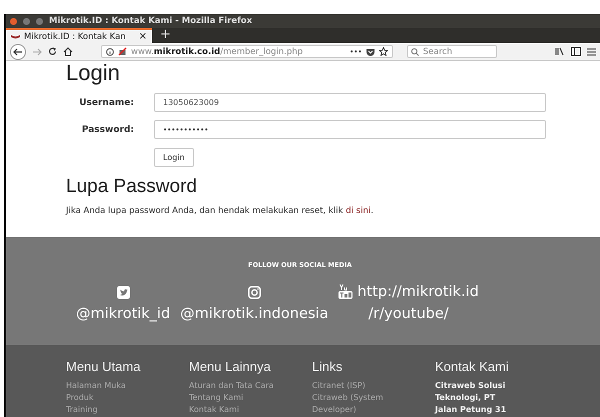 The image size is (600, 417). Describe the element at coordinates (15, 37) in the screenshot. I see `site-favicon` at that location.